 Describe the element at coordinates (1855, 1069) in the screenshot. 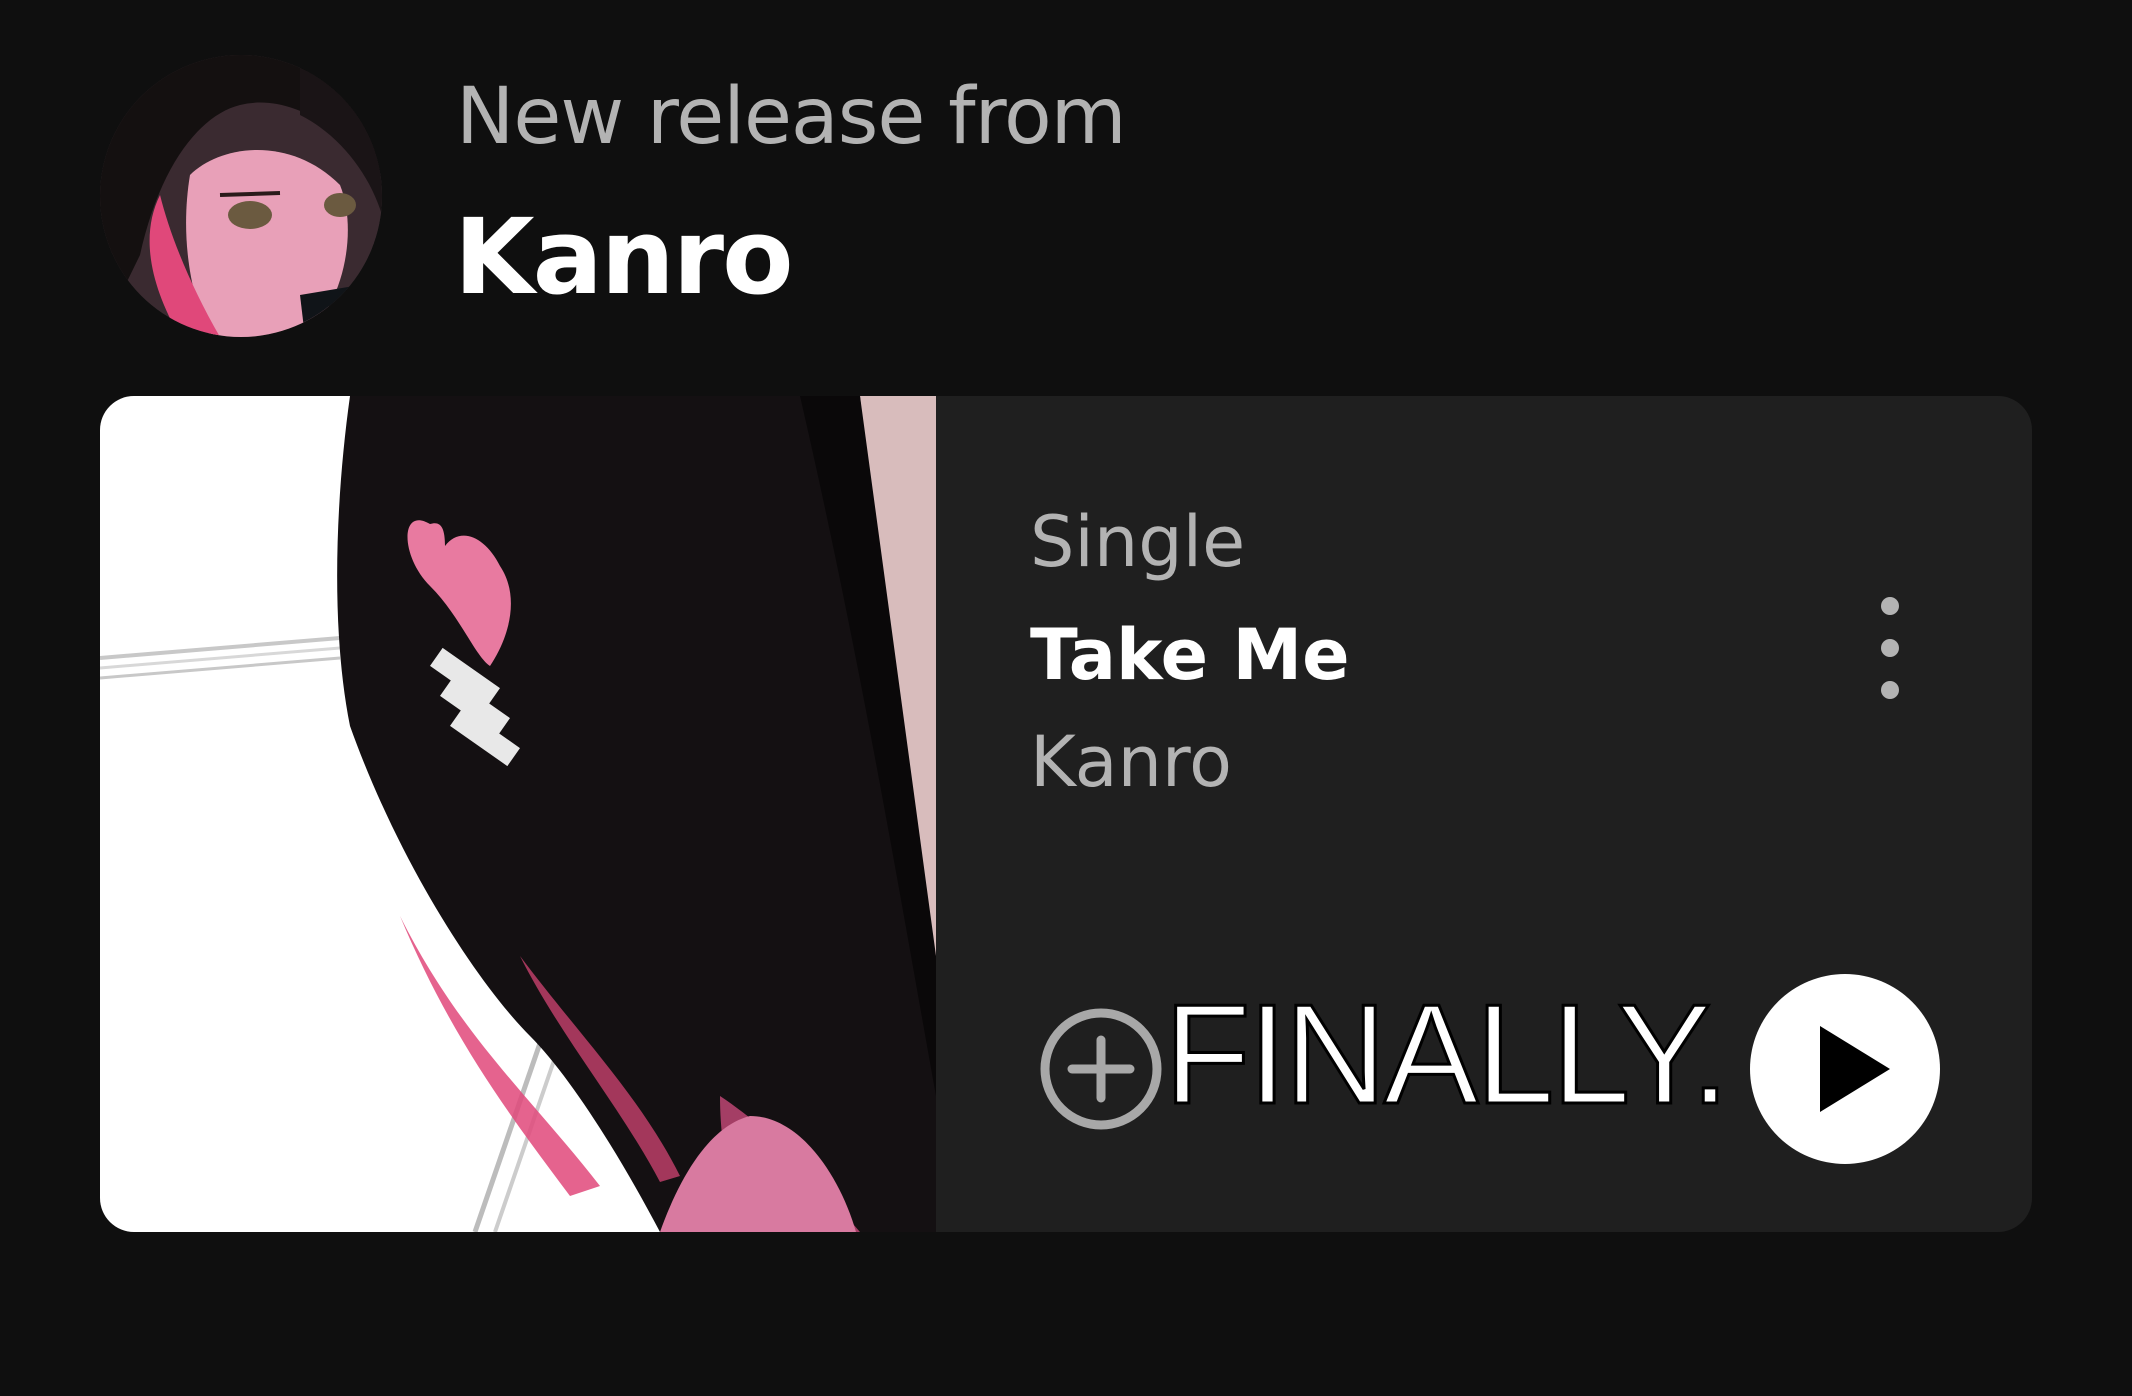

I see `play-icon` at that location.